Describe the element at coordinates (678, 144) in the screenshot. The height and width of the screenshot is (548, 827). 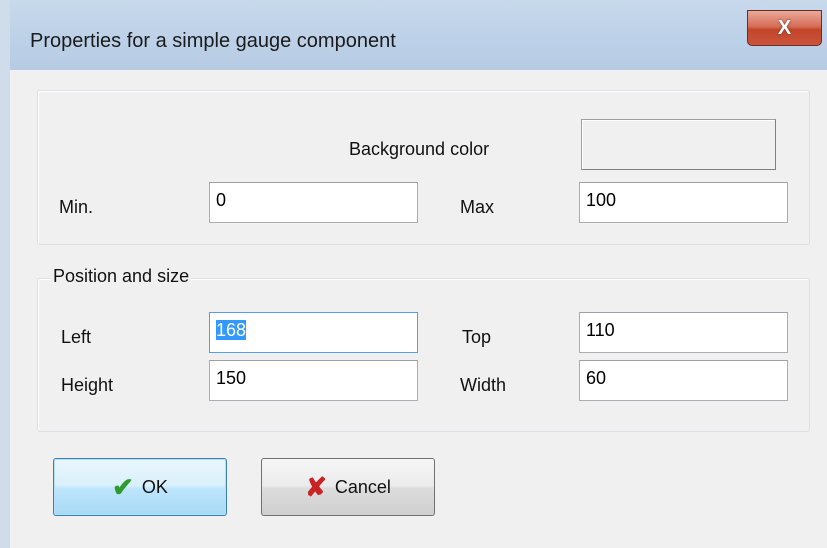
I see `background-color-button` at that location.